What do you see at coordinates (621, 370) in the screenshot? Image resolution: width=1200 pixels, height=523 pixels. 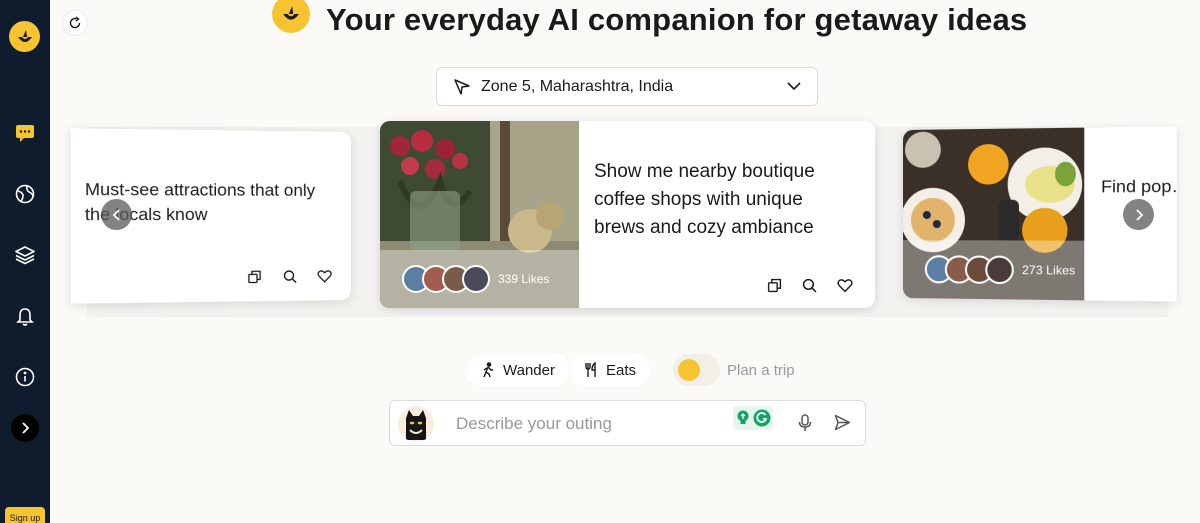 I see `mode-eats-label: Eats` at bounding box center [621, 370].